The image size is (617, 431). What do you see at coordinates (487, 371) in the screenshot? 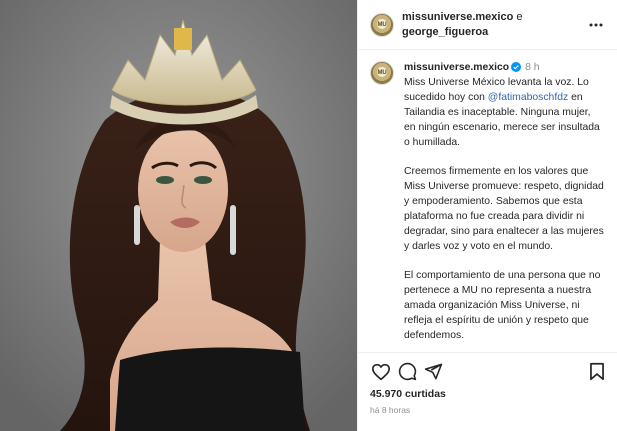
I see `action-bar` at bounding box center [487, 371].